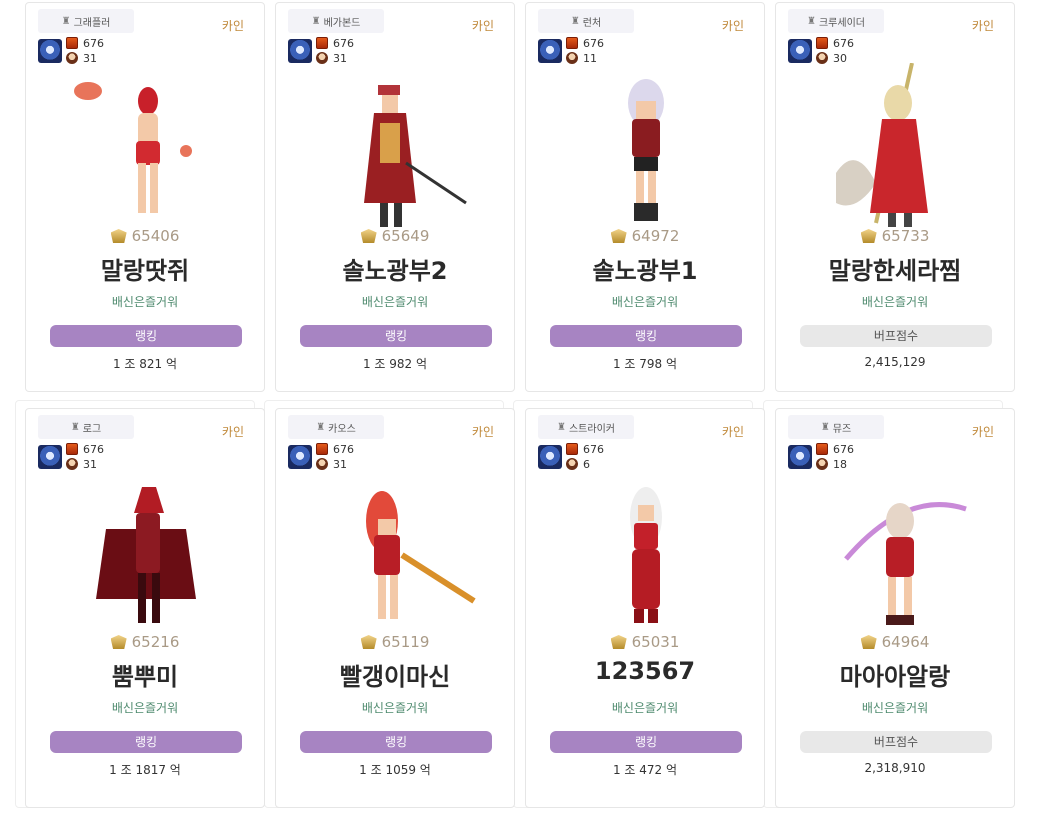 This screenshot has height=816, width=1059. I want to click on job-label: 카오스, so click(342, 429).